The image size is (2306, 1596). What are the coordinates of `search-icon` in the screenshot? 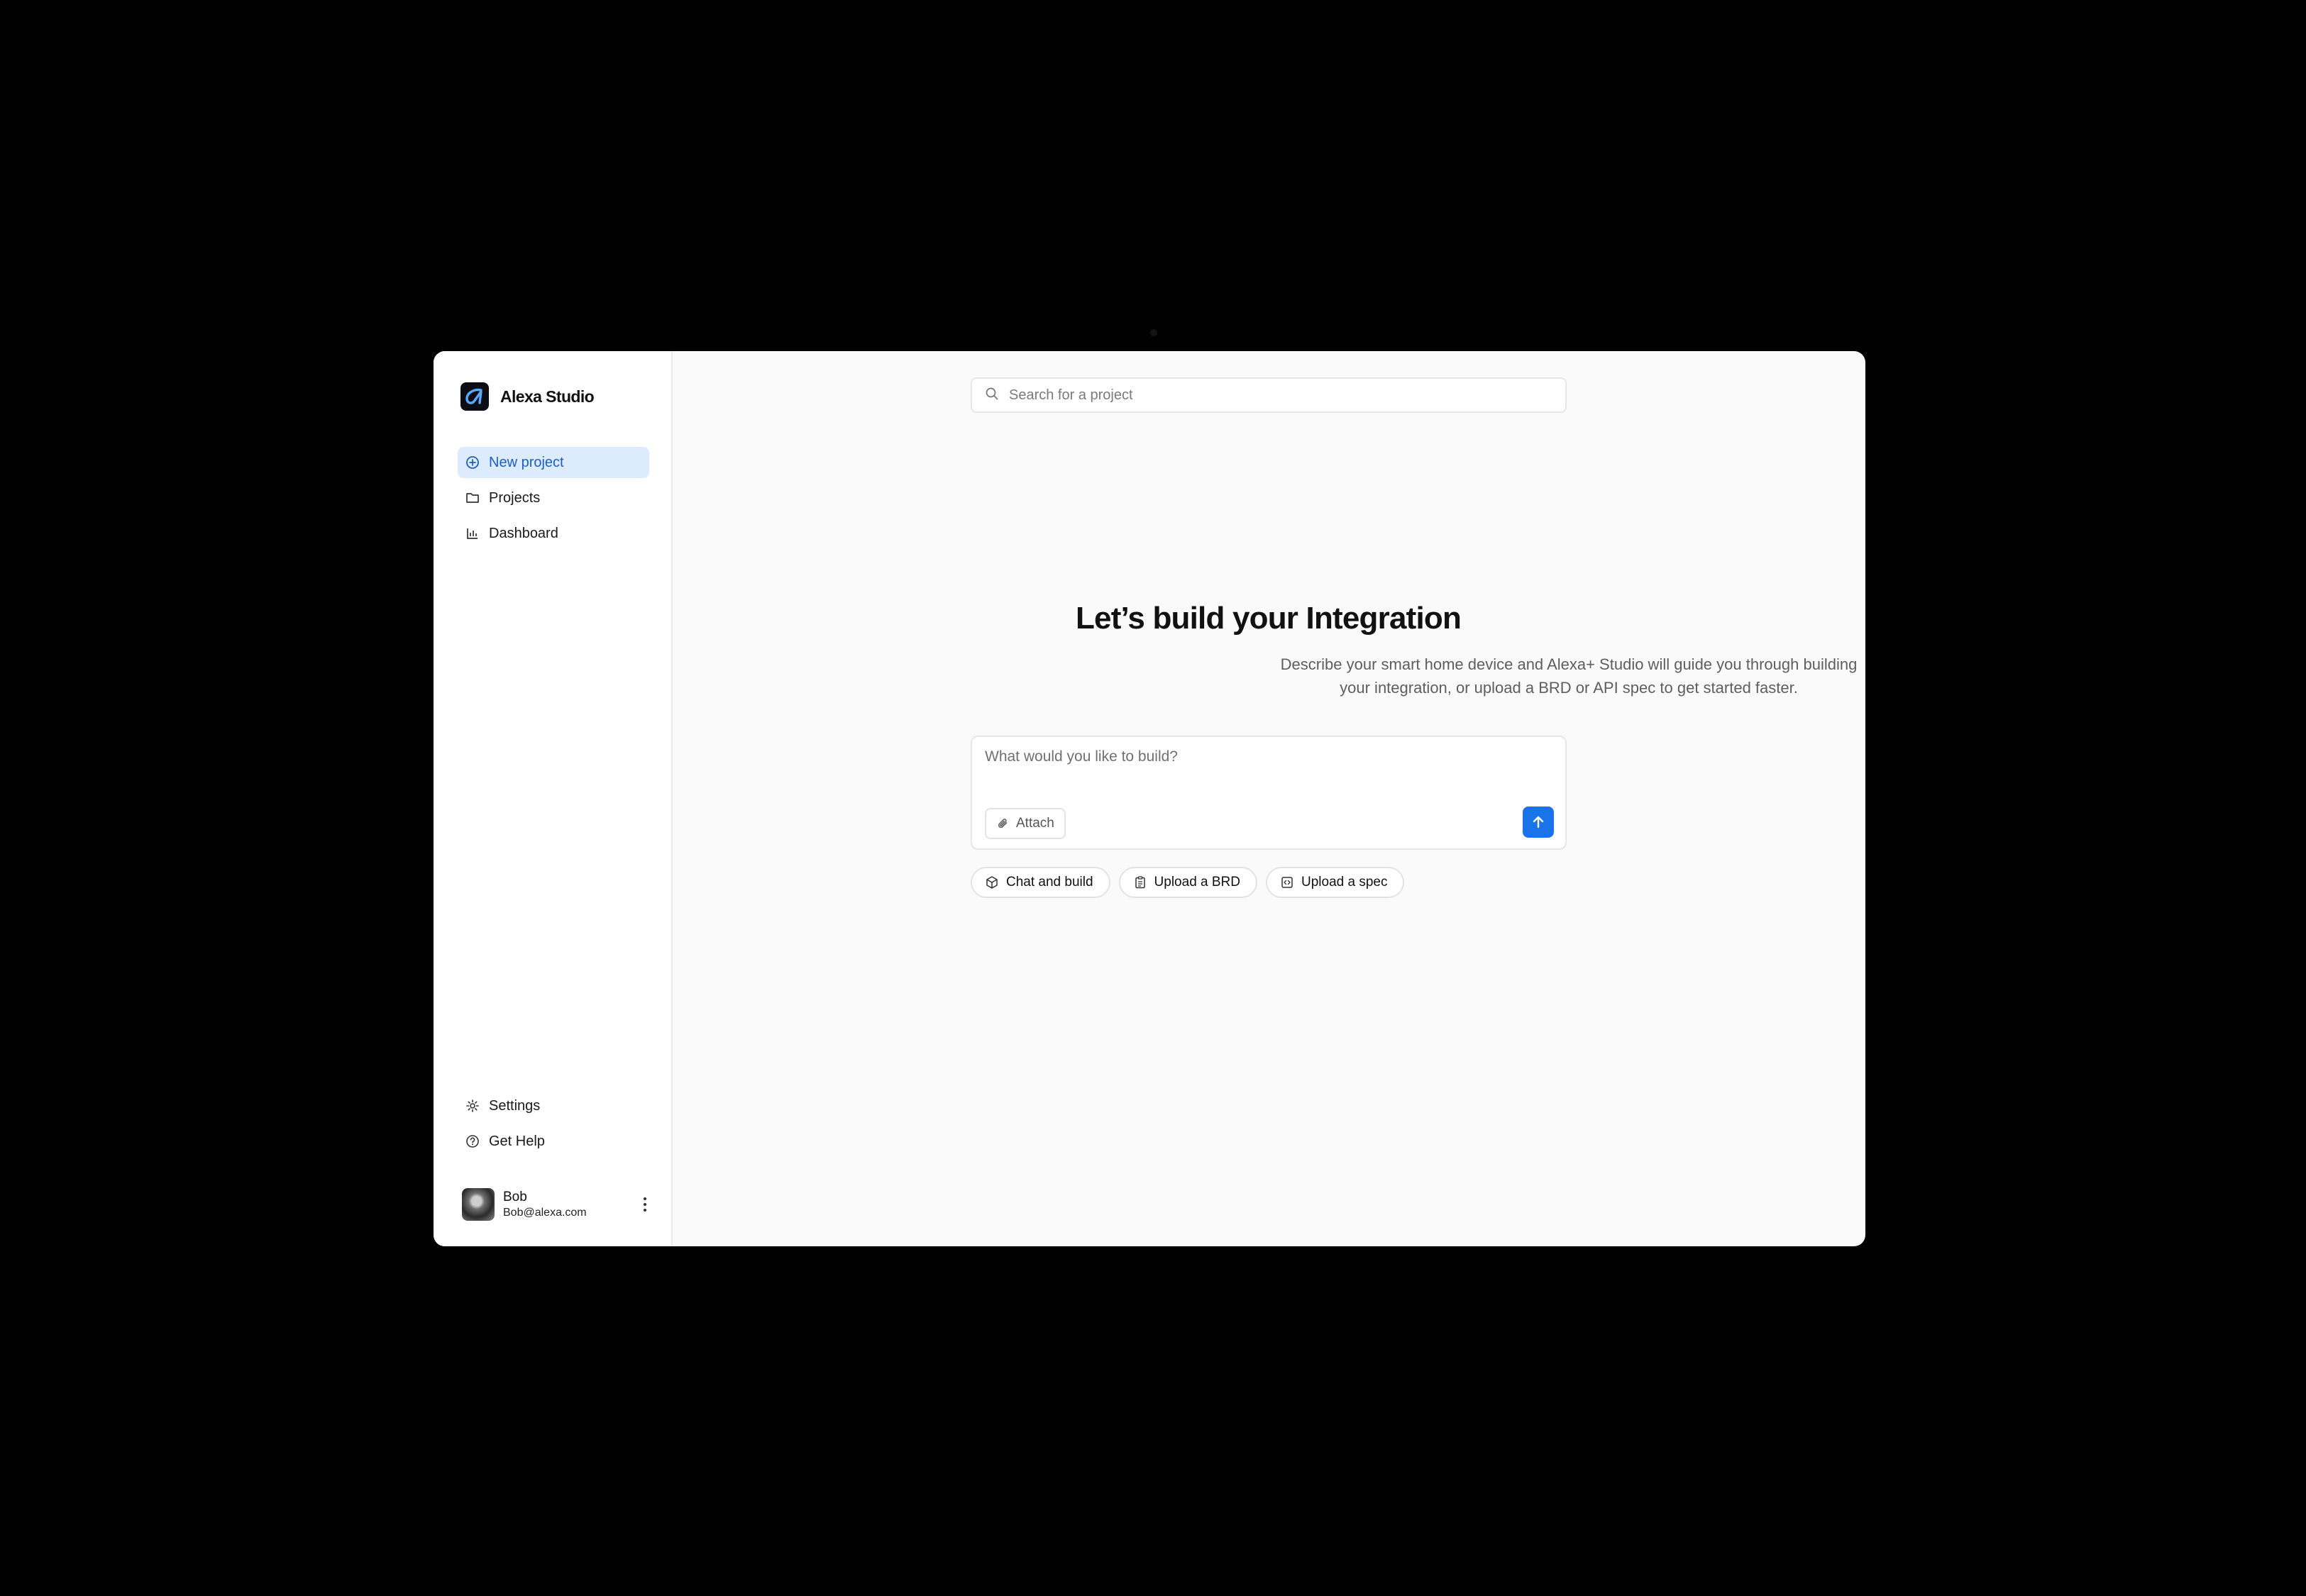 It's located at (992, 395).